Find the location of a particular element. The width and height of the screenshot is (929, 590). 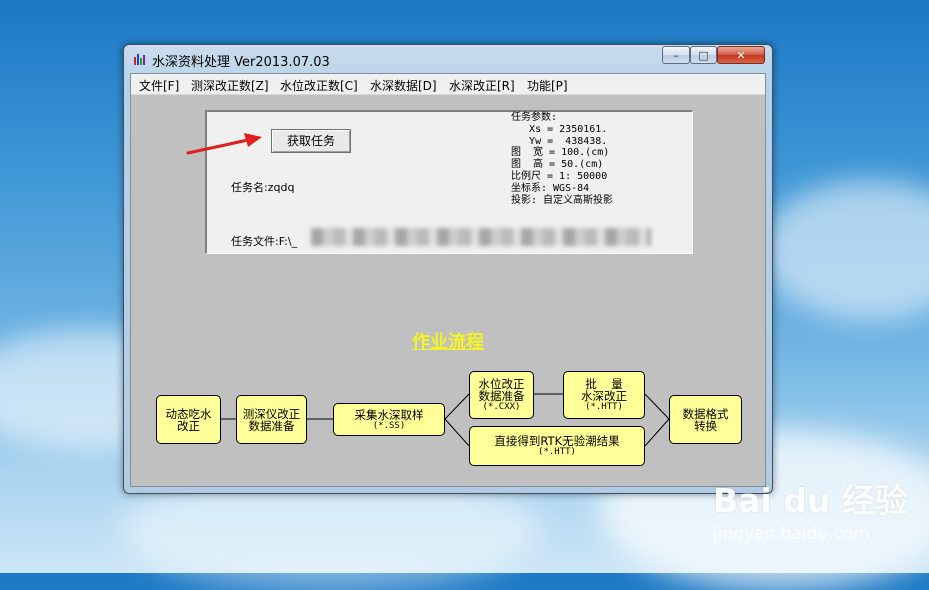

watermark-brand: Bai du 经验 is located at coordinates (810, 500).